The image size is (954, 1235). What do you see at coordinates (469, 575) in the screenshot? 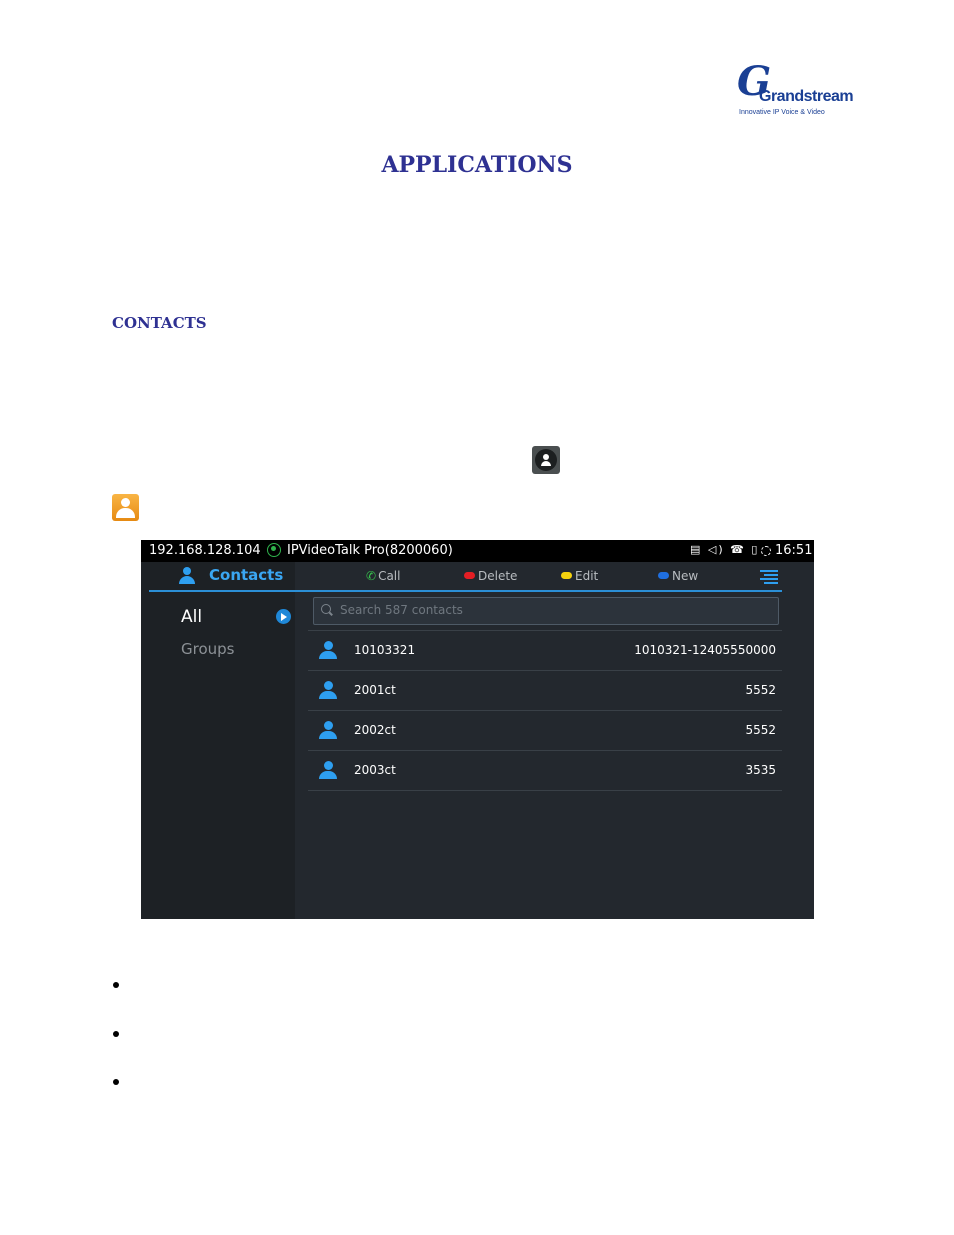
I see `red-key-icon` at bounding box center [469, 575].